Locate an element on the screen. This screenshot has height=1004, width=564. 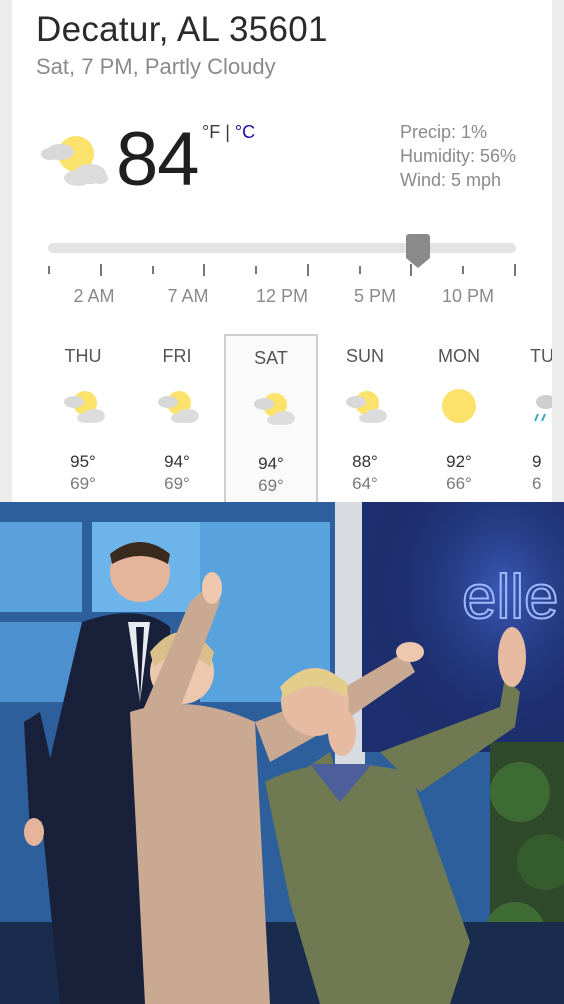
day-high: 88° is located at coordinates (365, 461).